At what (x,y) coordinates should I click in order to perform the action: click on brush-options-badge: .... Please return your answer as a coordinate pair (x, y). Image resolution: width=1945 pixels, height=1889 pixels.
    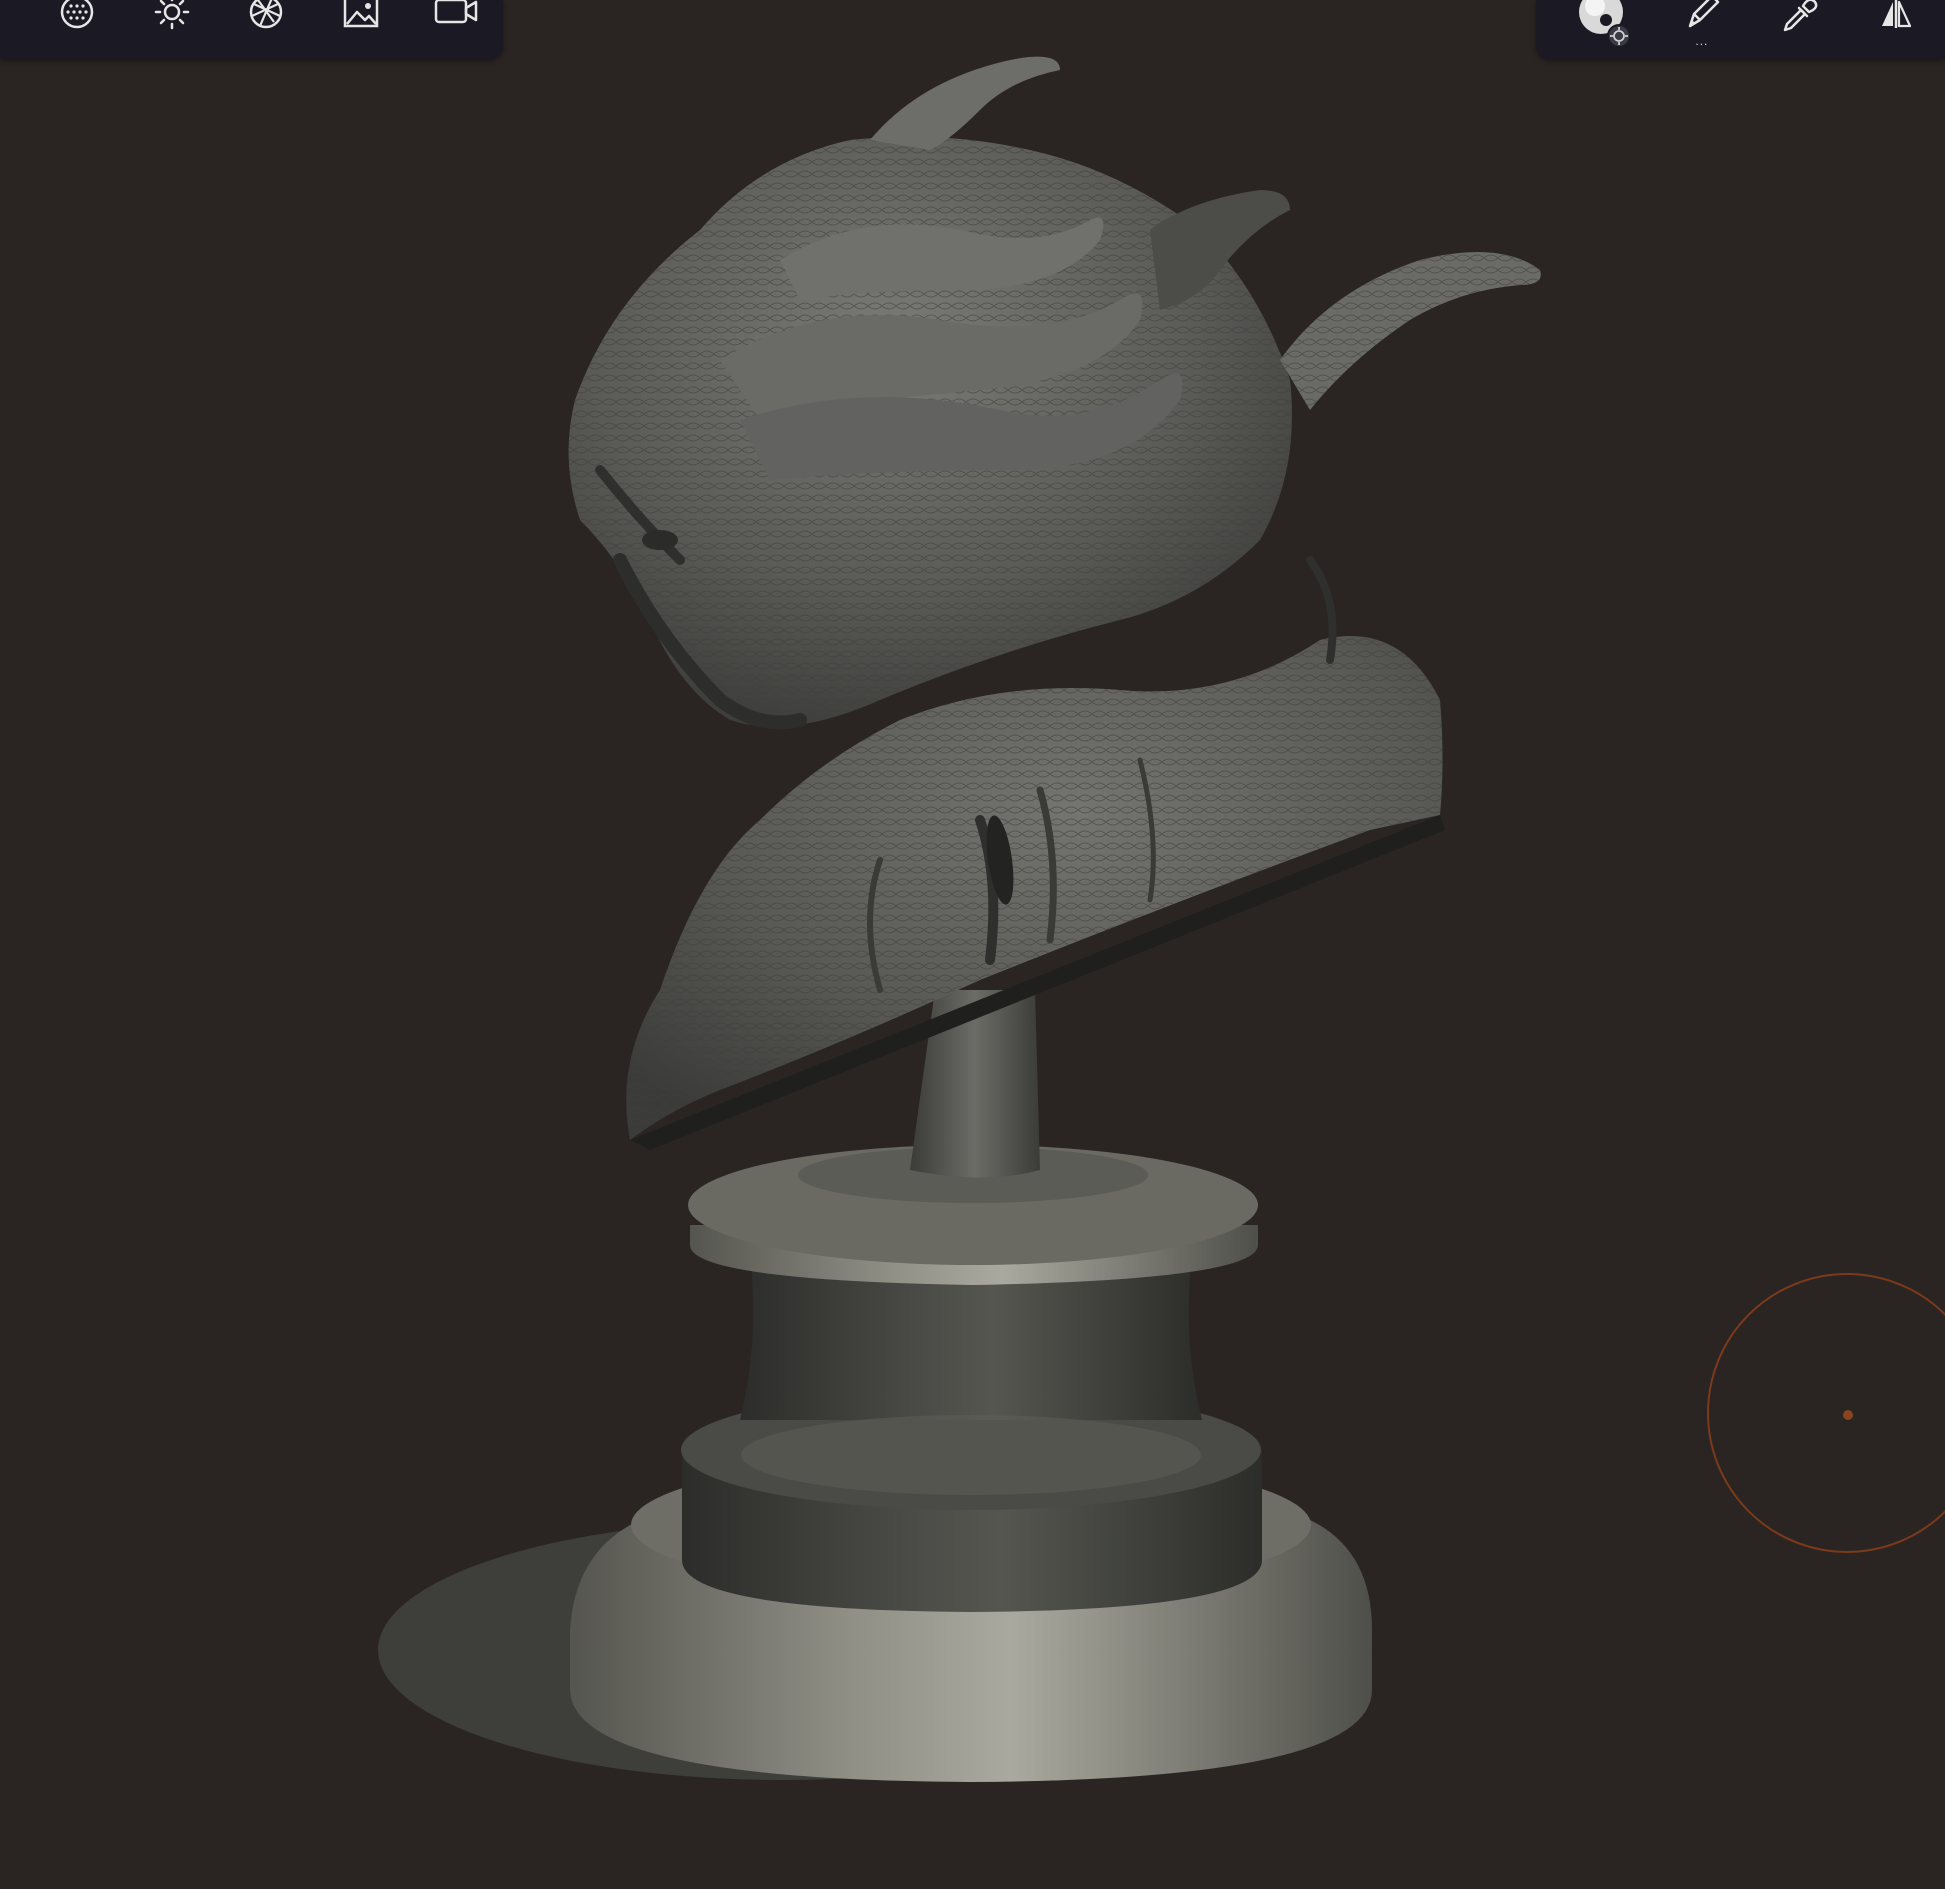
    Looking at the image, I should click on (1702, 41).